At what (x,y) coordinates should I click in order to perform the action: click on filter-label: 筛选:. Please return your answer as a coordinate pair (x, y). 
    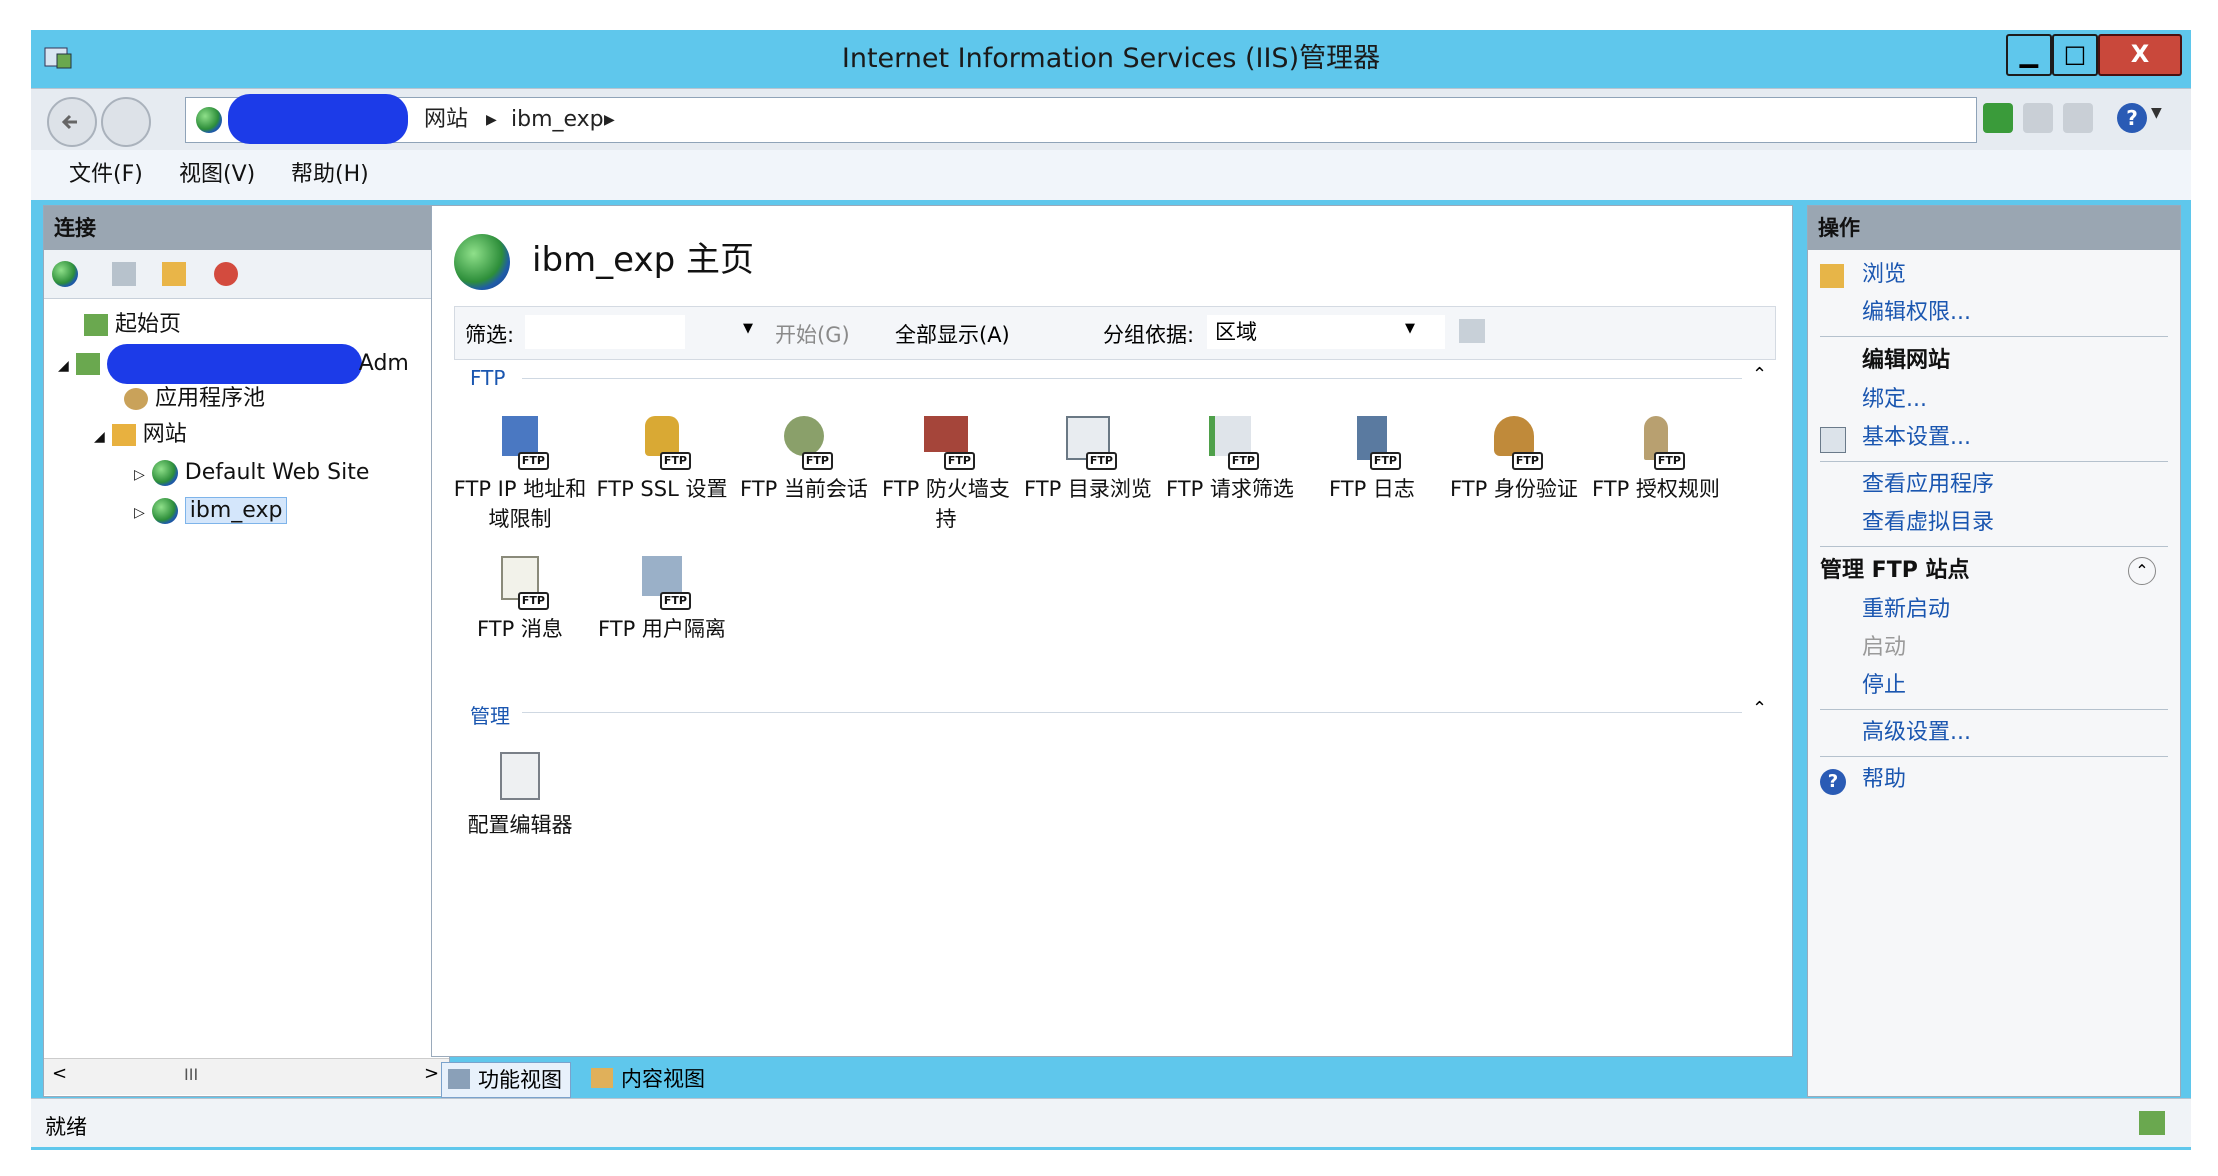
    Looking at the image, I should click on (490, 335).